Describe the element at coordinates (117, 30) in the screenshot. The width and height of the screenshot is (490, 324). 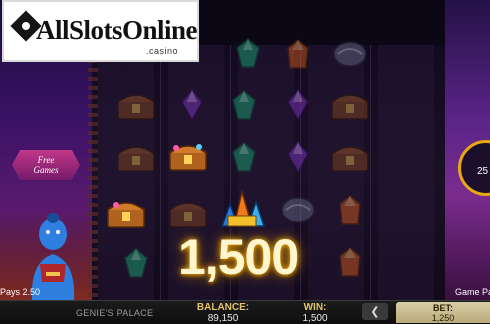
I see `logo-brand-text: AllSlotsOnline` at that location.